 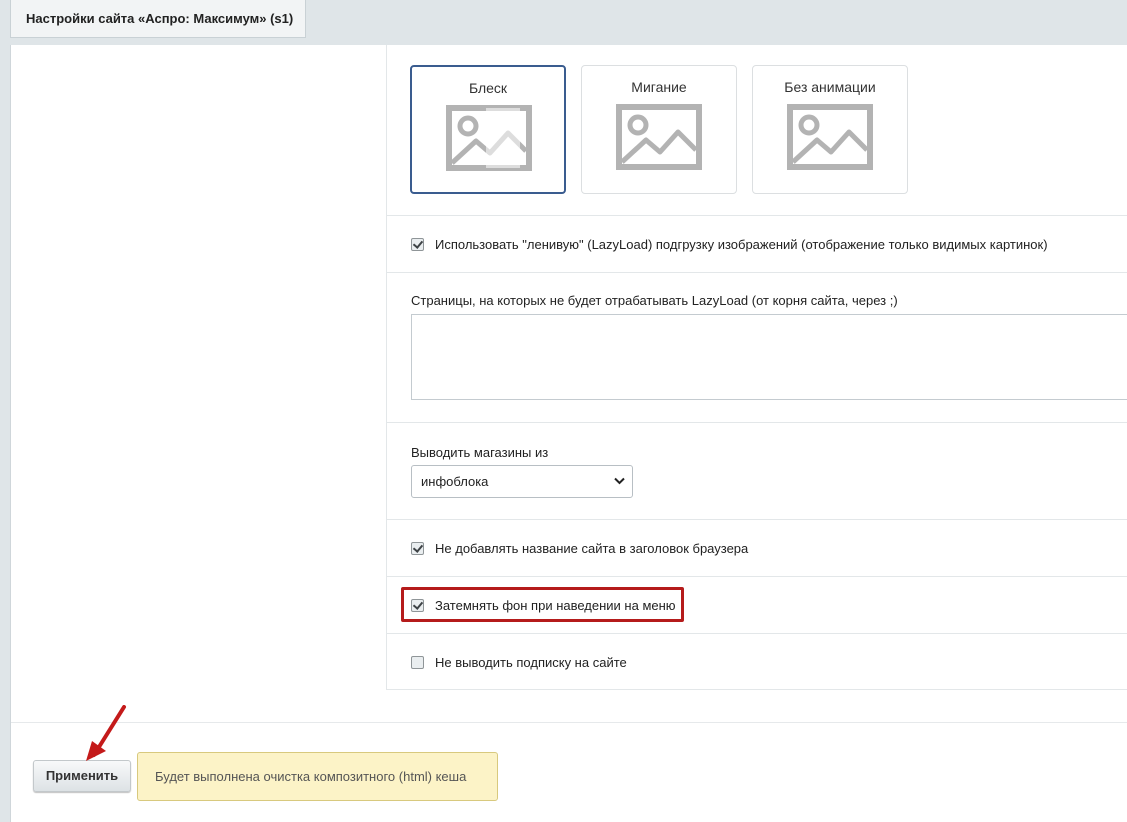 What do you see at coordinates (522, 481) in the screenshot?
I see `stores-source-select: инфоблока` at bounding box center [522, 481].